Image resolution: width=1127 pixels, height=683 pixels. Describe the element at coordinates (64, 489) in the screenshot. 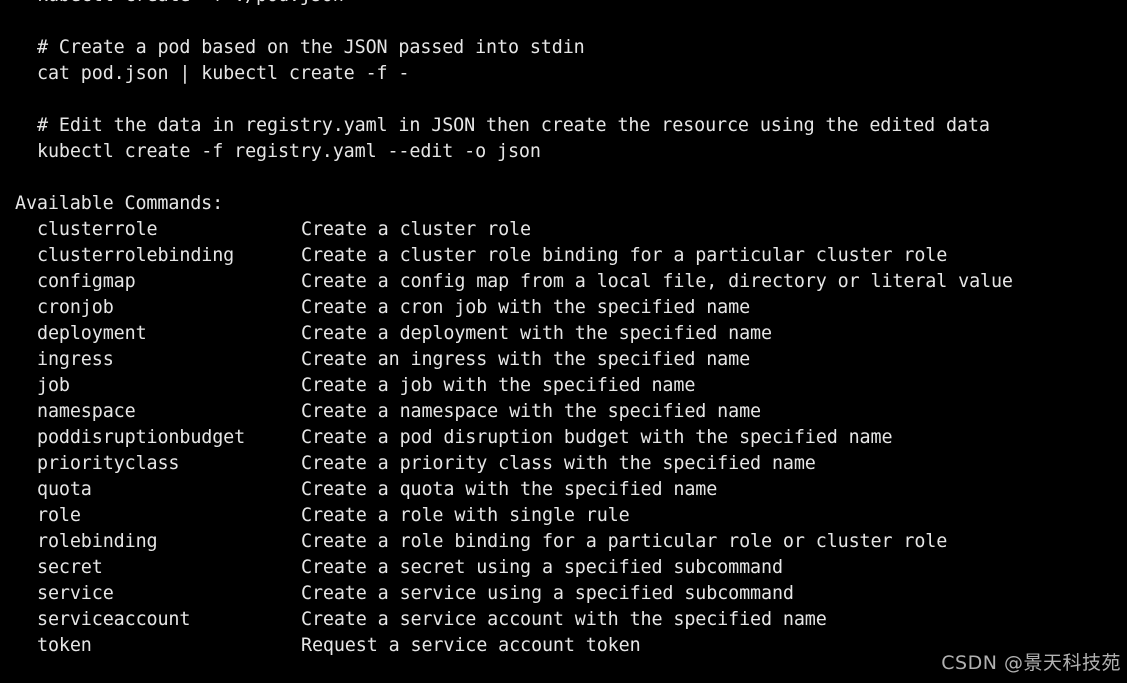

I see `command-name: quota` at that location.